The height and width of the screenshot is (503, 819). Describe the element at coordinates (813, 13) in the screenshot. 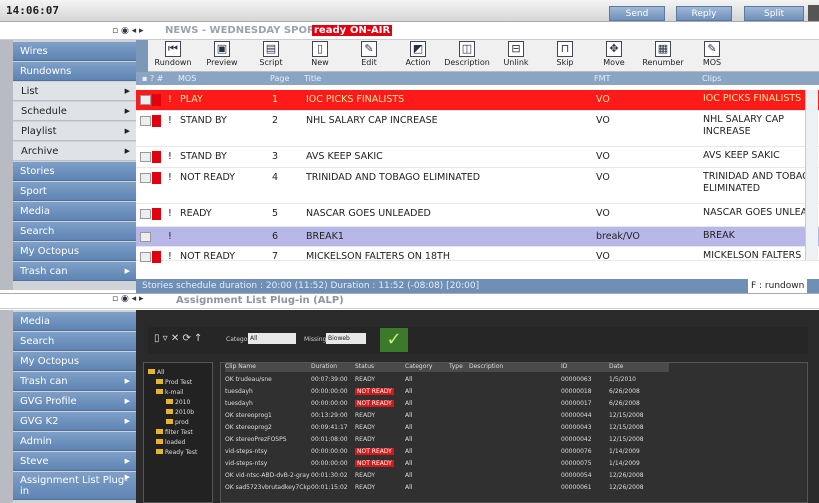

I see `more-icon` at that location.